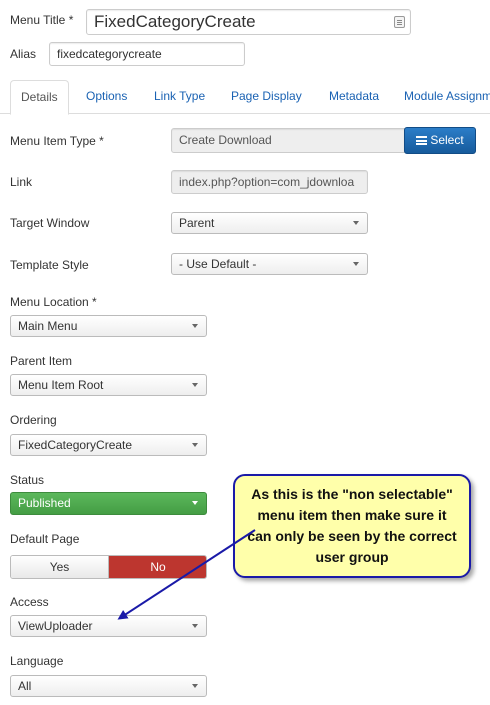 The image size is (490, 705). What do you see at coordinates (267, 182) in the screenshot?
I see `link-value: index.php?option=com_jdownloa` at bounding box center [267, 182].